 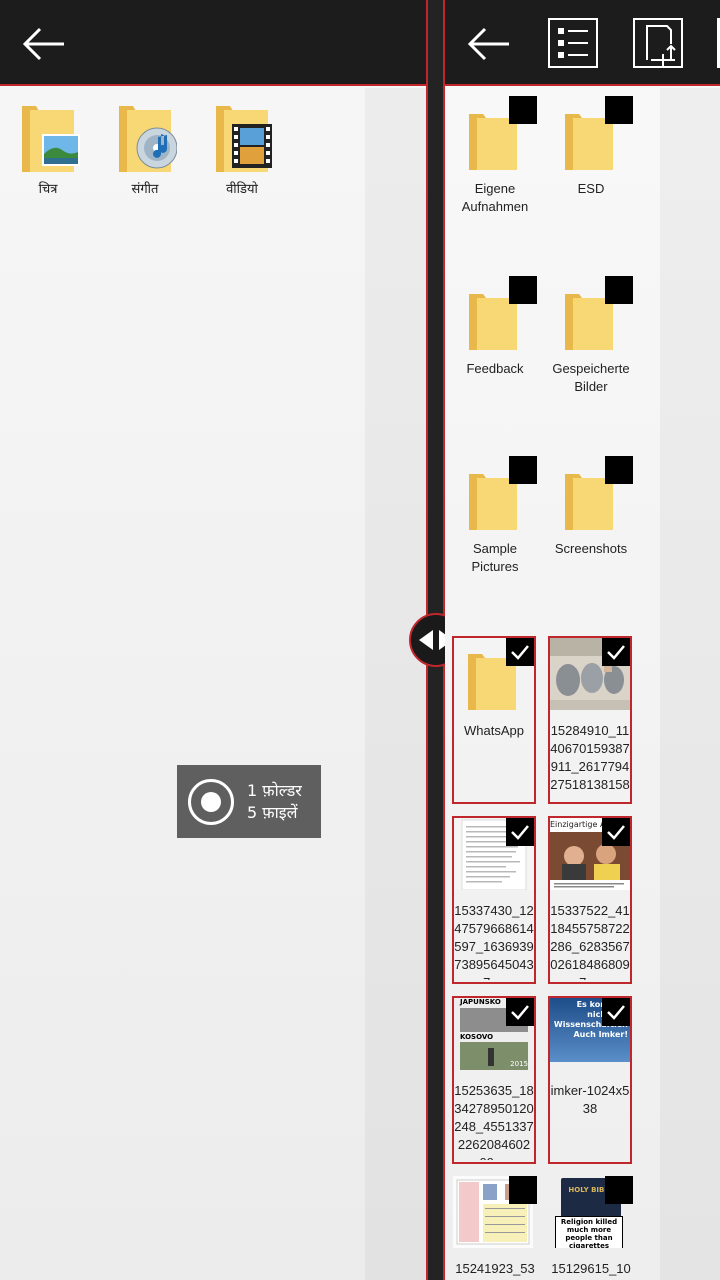 I want to click on library-music: संगीत, so click(x=145, y=150).